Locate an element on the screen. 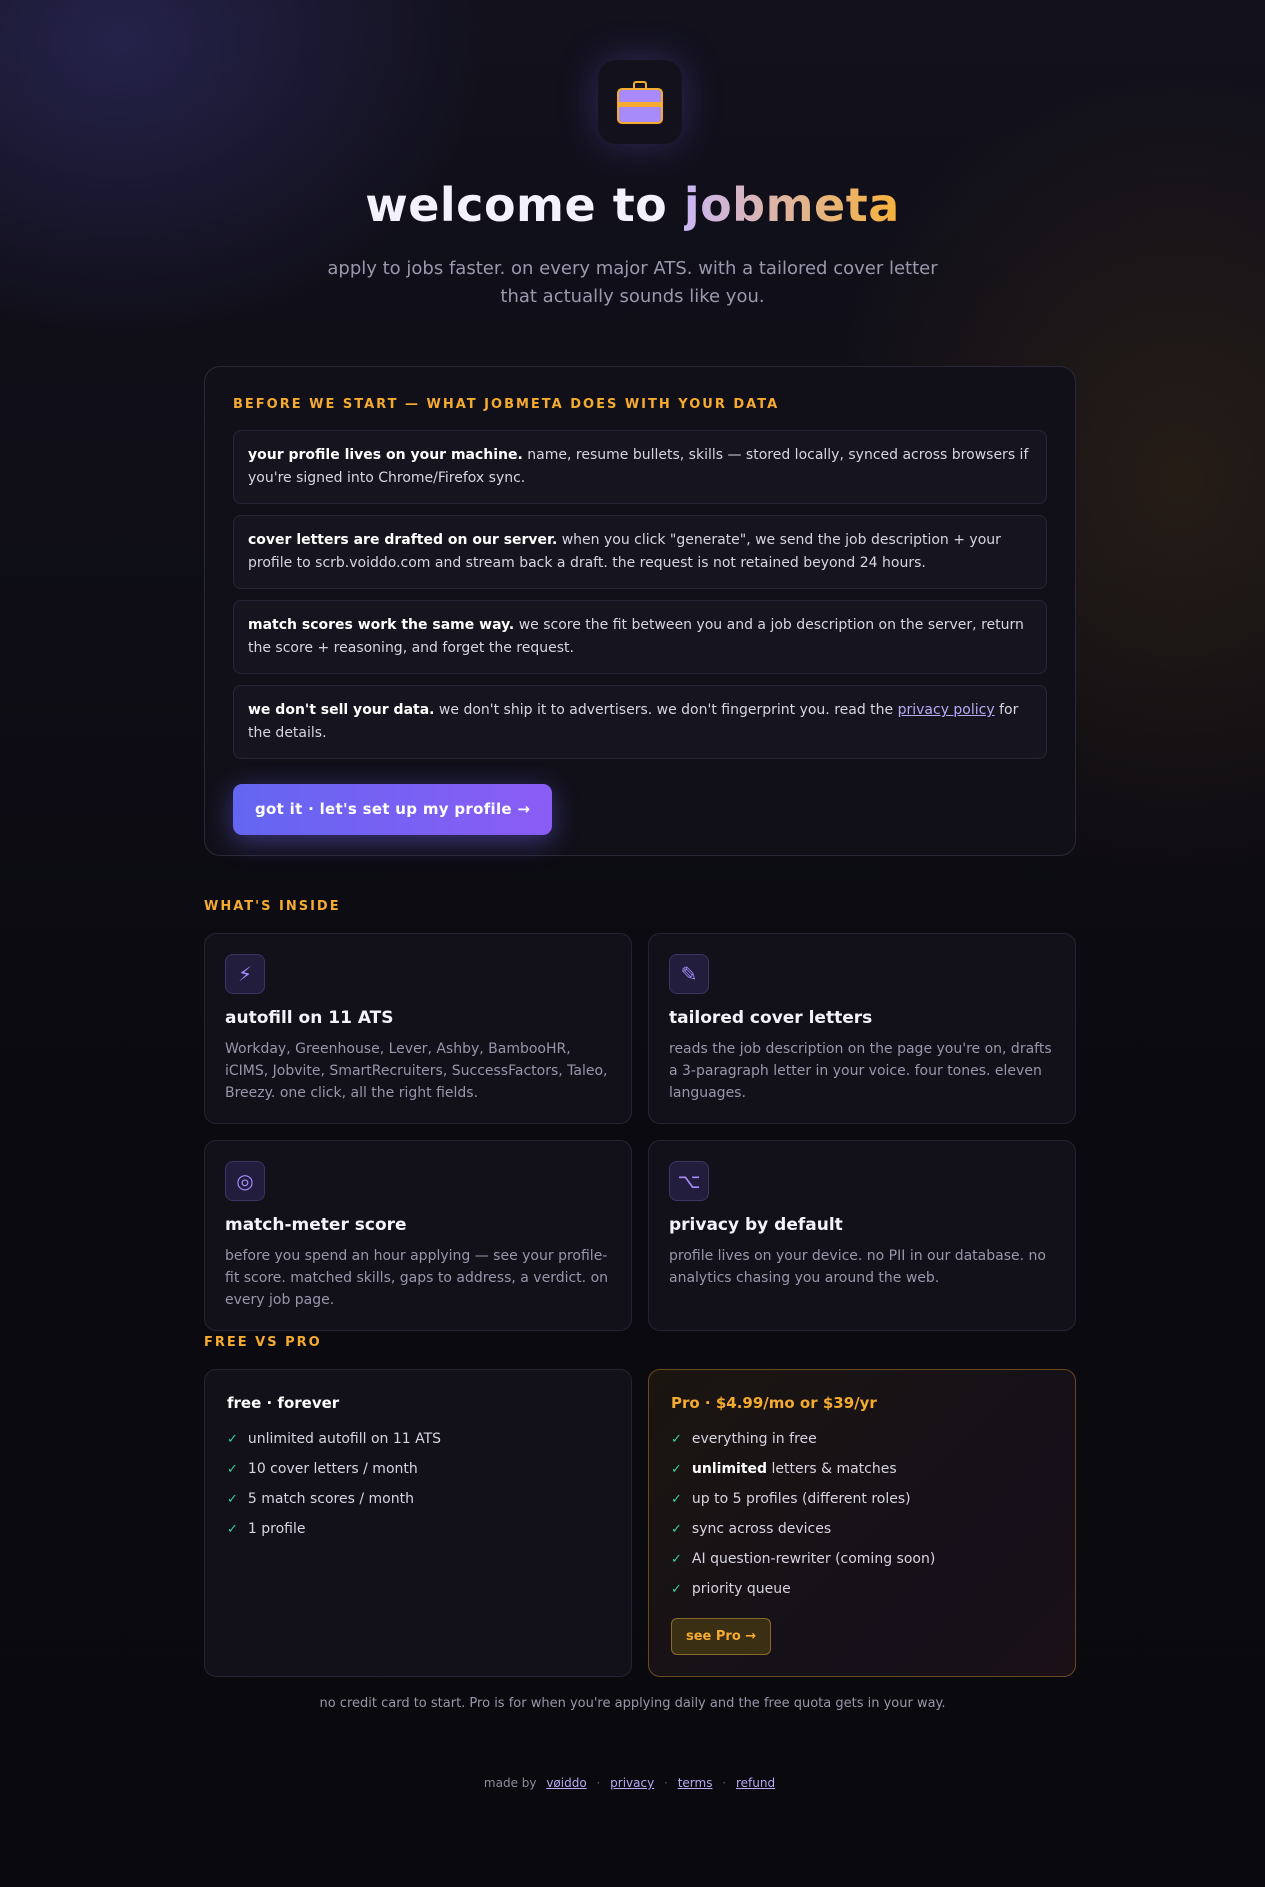 The height and width of the screenshot is (1887, 1265). lightning-icon: ⚡ is located at coordinates (245, 974).